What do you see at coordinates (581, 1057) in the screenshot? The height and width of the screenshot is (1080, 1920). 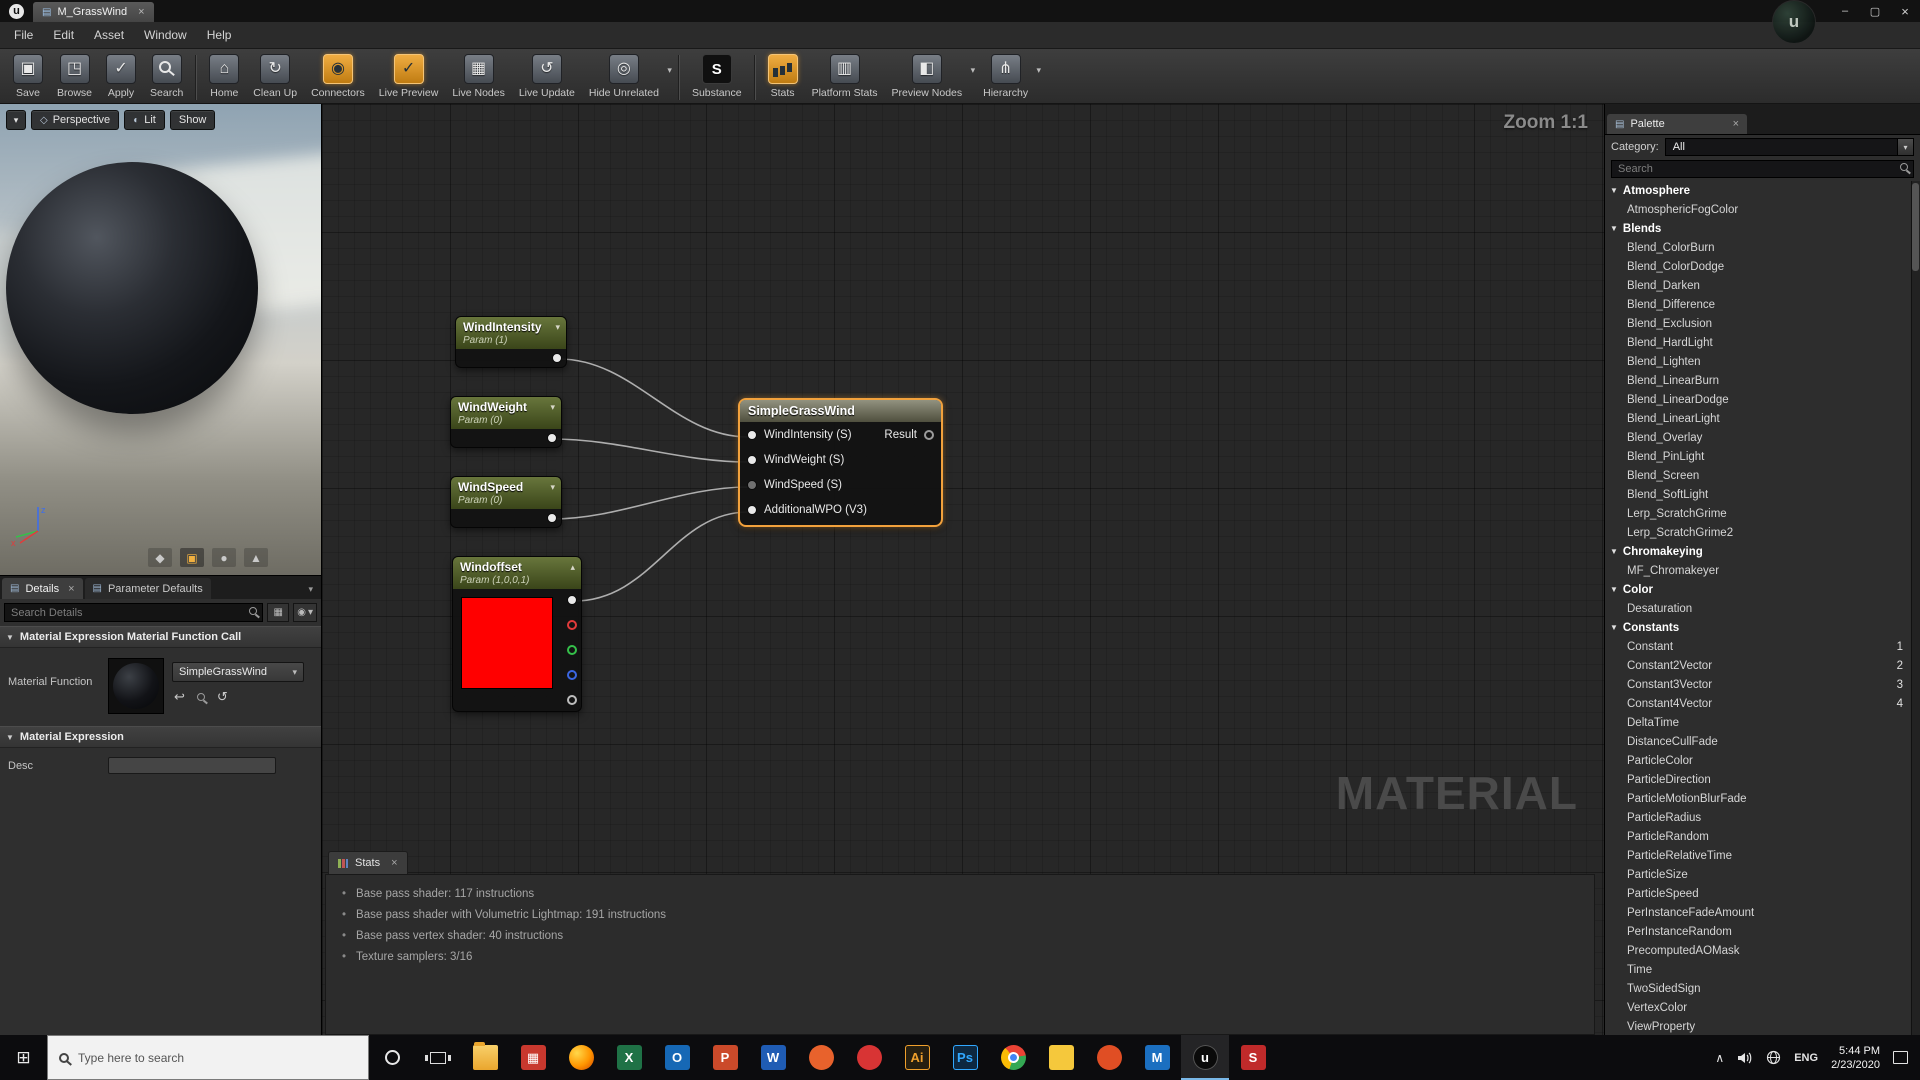 I see `taskbar-app-firefox` at bounding box center [581, 1057].